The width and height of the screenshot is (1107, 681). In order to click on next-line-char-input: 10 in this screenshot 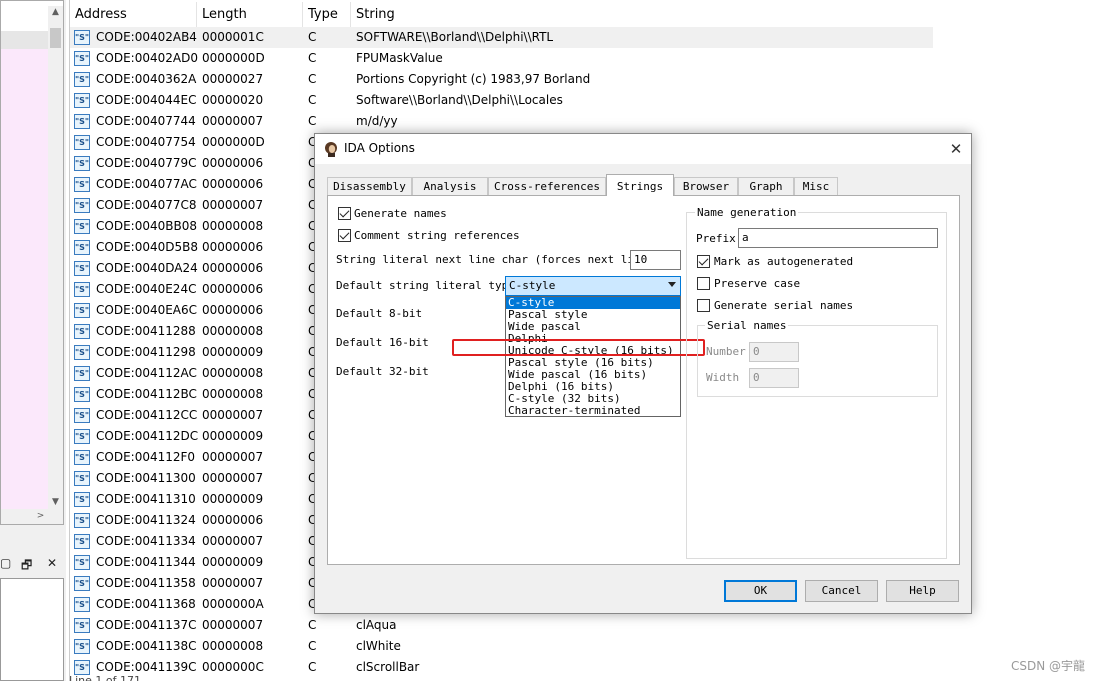, I will do `click(655, 260)`.